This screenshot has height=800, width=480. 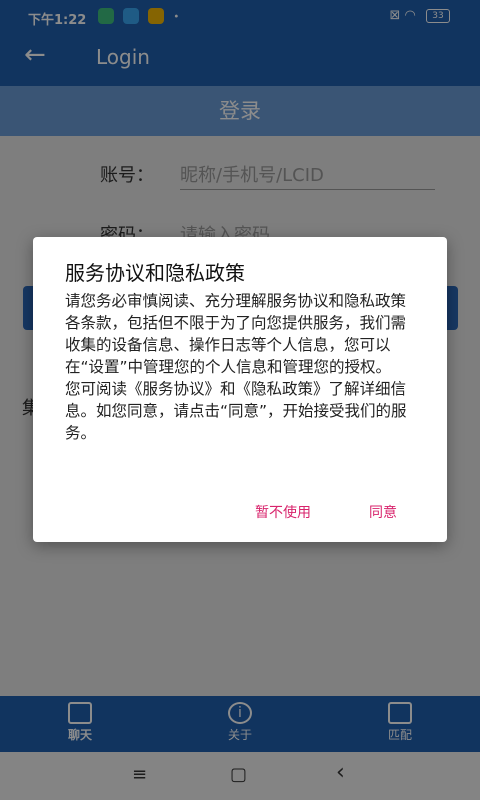 I want to click on dialog-title: 服务协议和隐私政策, so click(x=155, y=273).